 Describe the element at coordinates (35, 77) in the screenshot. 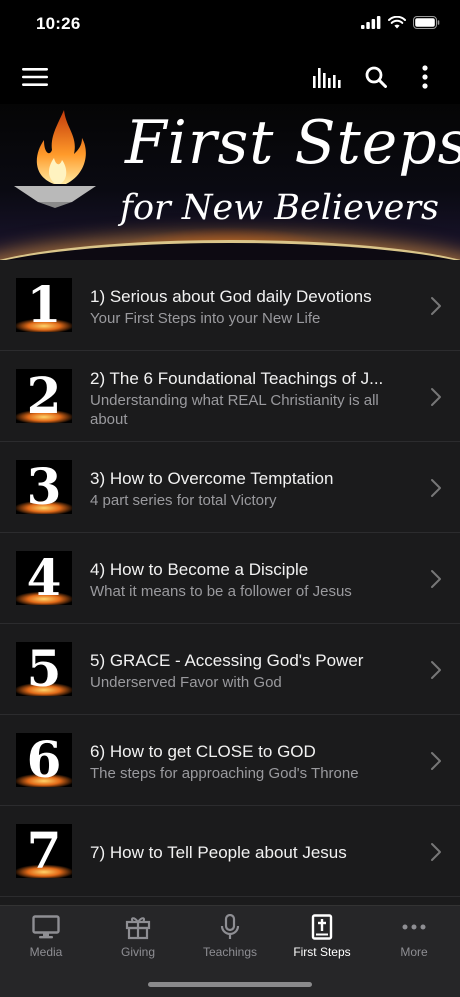

I see `menu-icon` at that location.